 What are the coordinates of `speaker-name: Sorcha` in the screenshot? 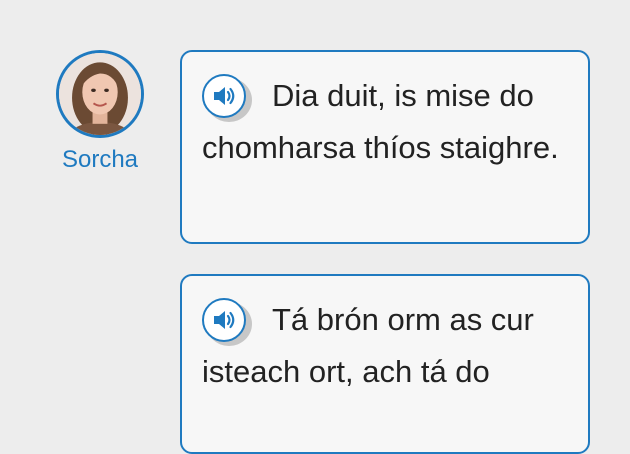 It's located at (100, 159).